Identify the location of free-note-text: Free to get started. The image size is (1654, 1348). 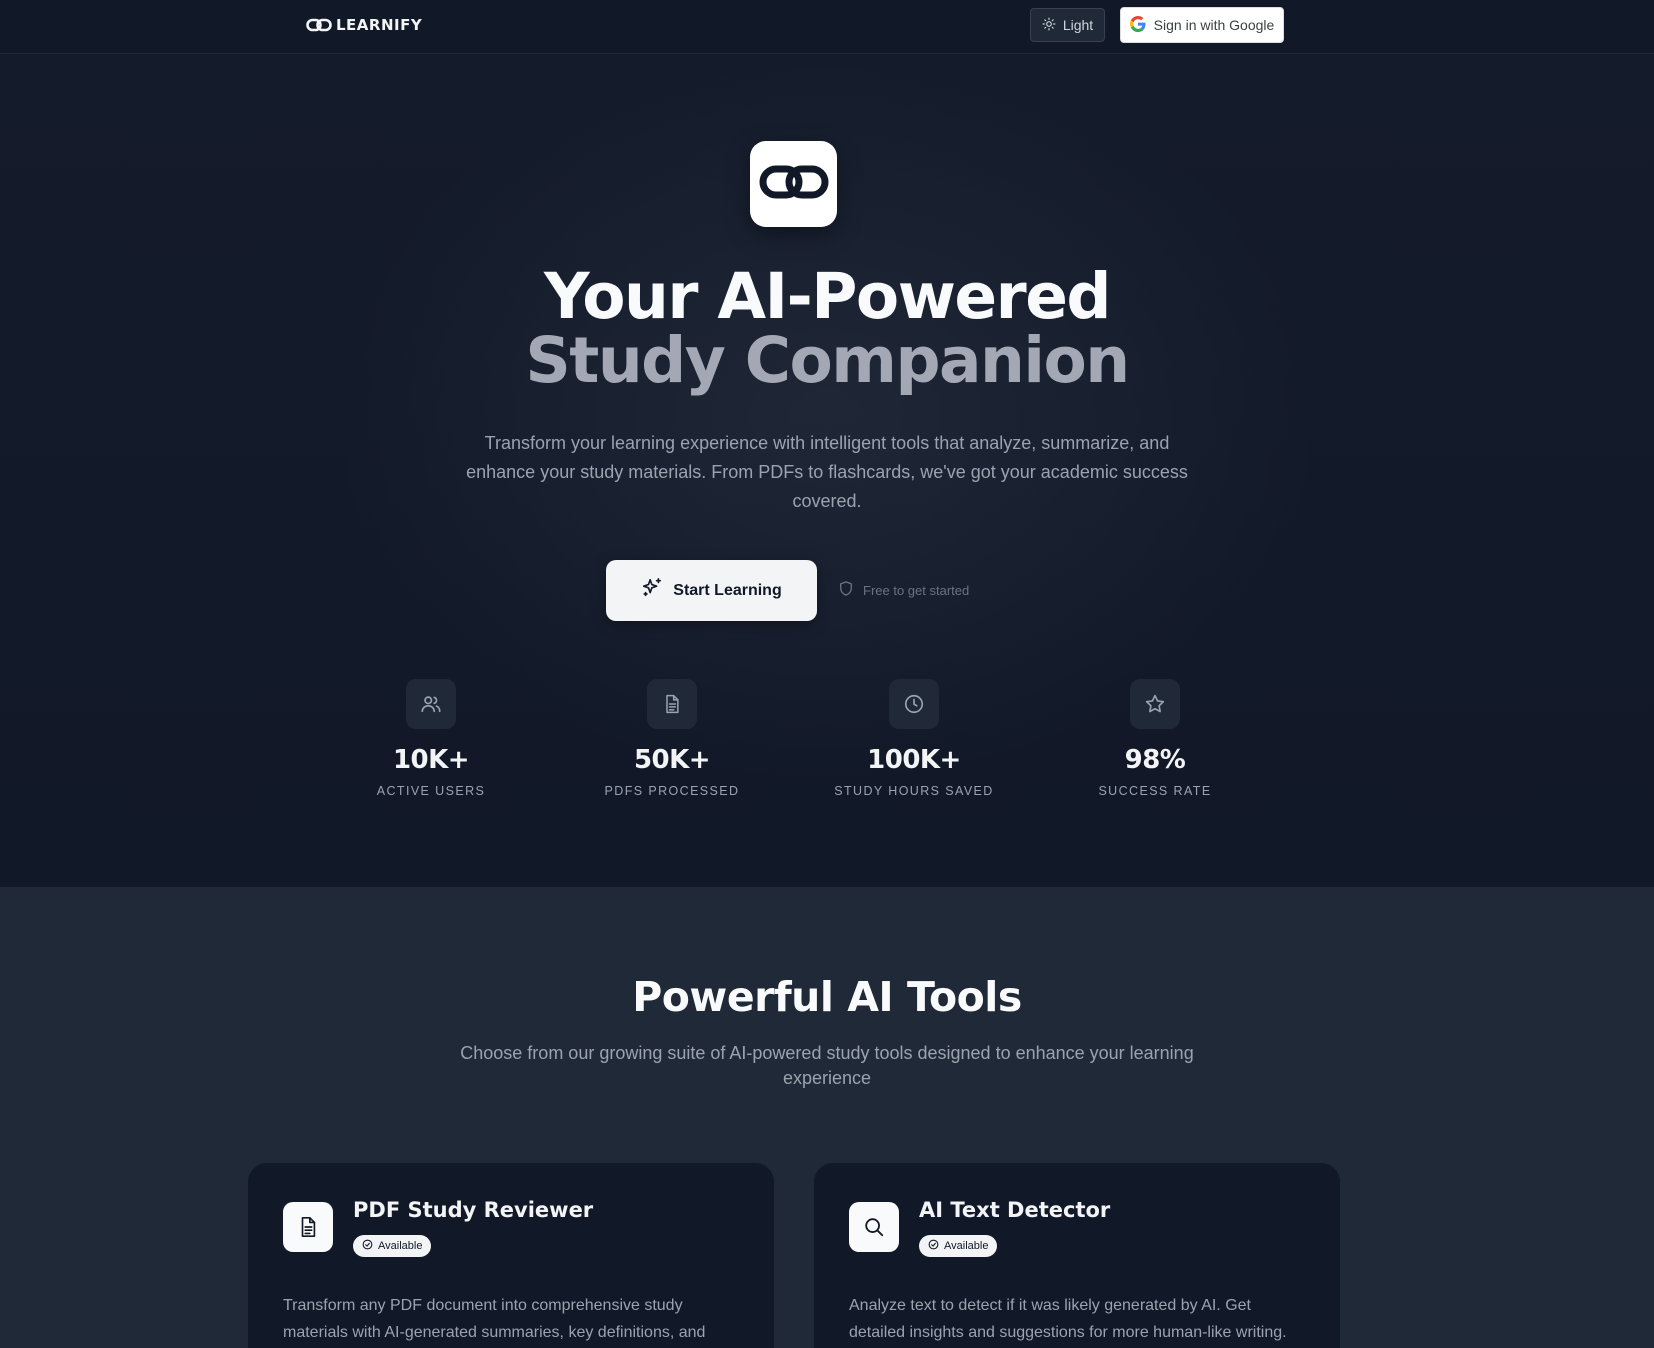
(916, 590).